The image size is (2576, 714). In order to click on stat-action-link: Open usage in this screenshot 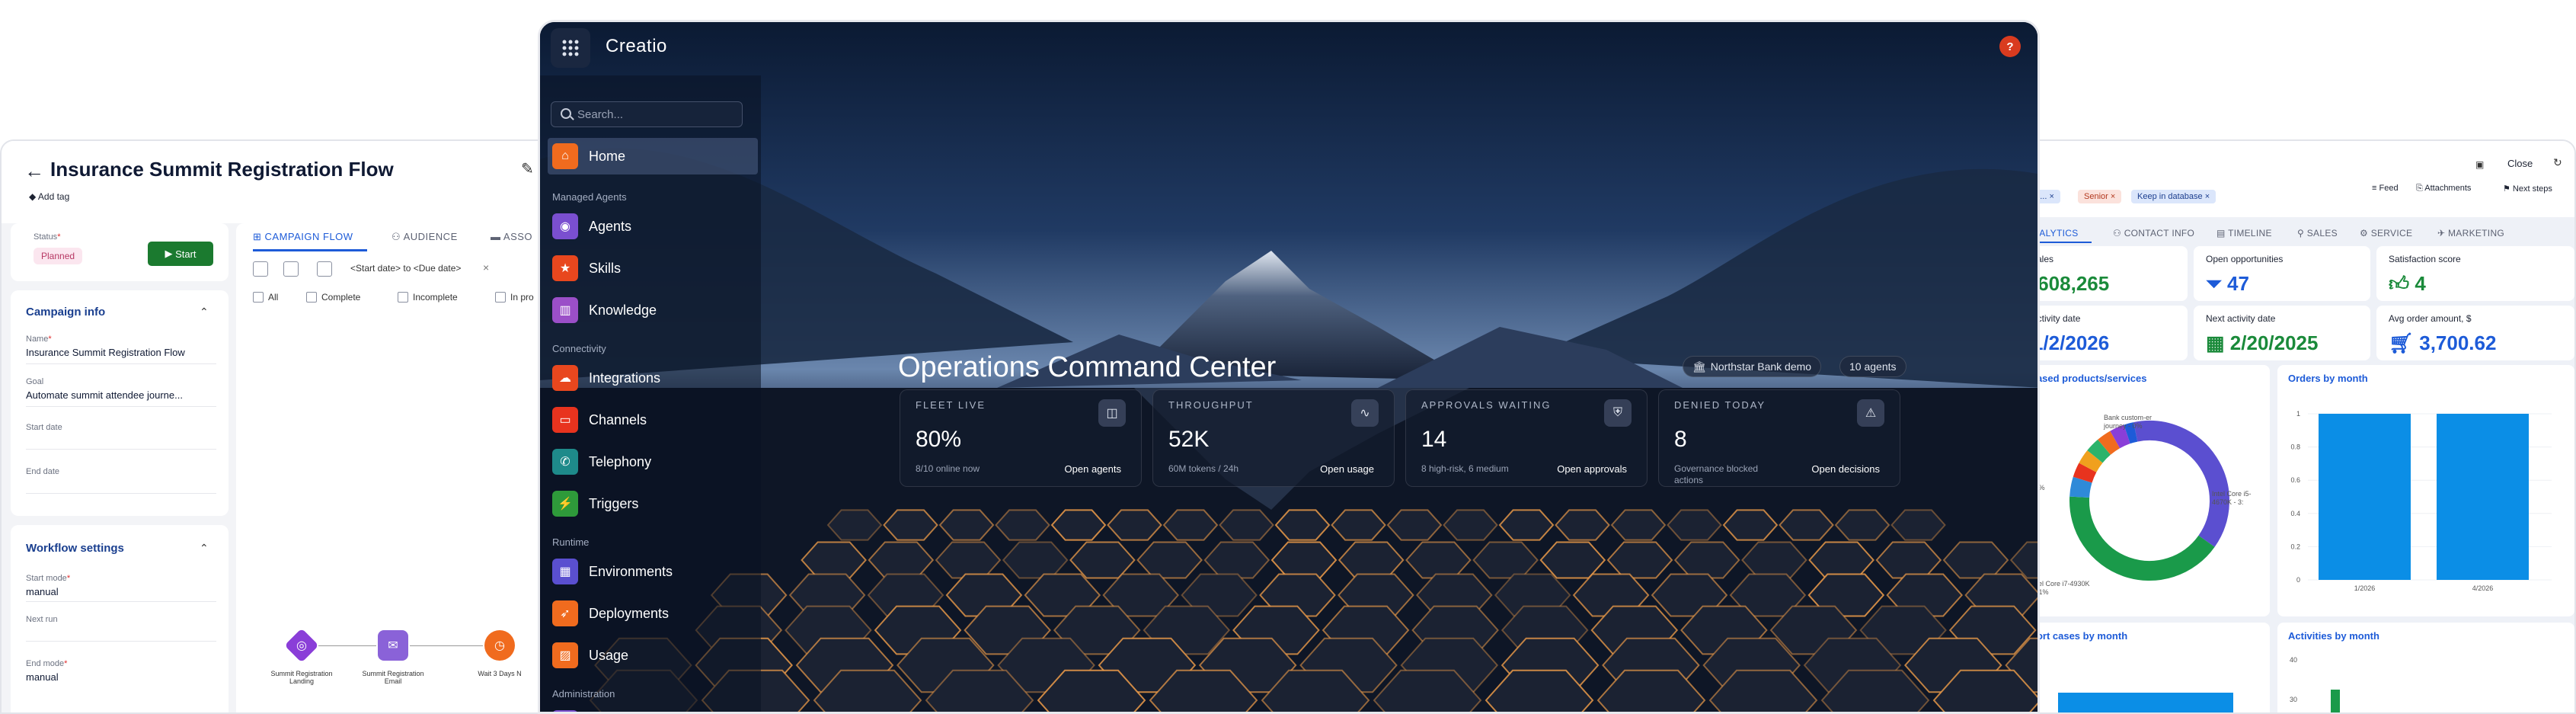, I will do `click(1347, 469)`.